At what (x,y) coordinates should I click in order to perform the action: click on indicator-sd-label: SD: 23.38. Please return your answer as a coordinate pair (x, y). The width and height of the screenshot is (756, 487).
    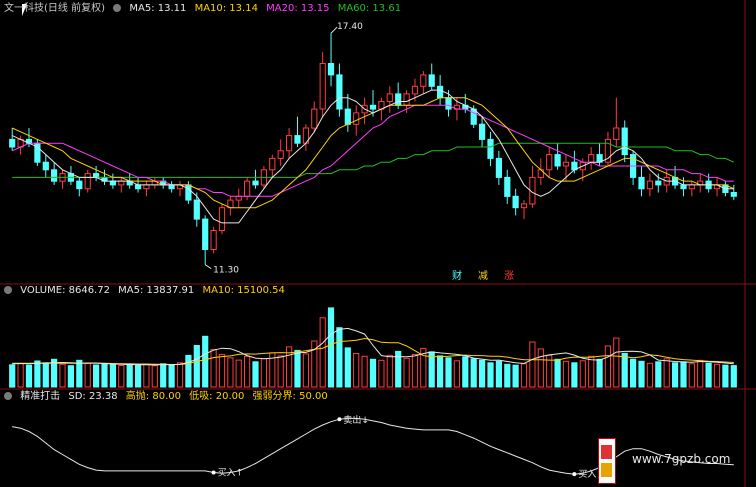
    Looking at the image, I should click on (93, 396).